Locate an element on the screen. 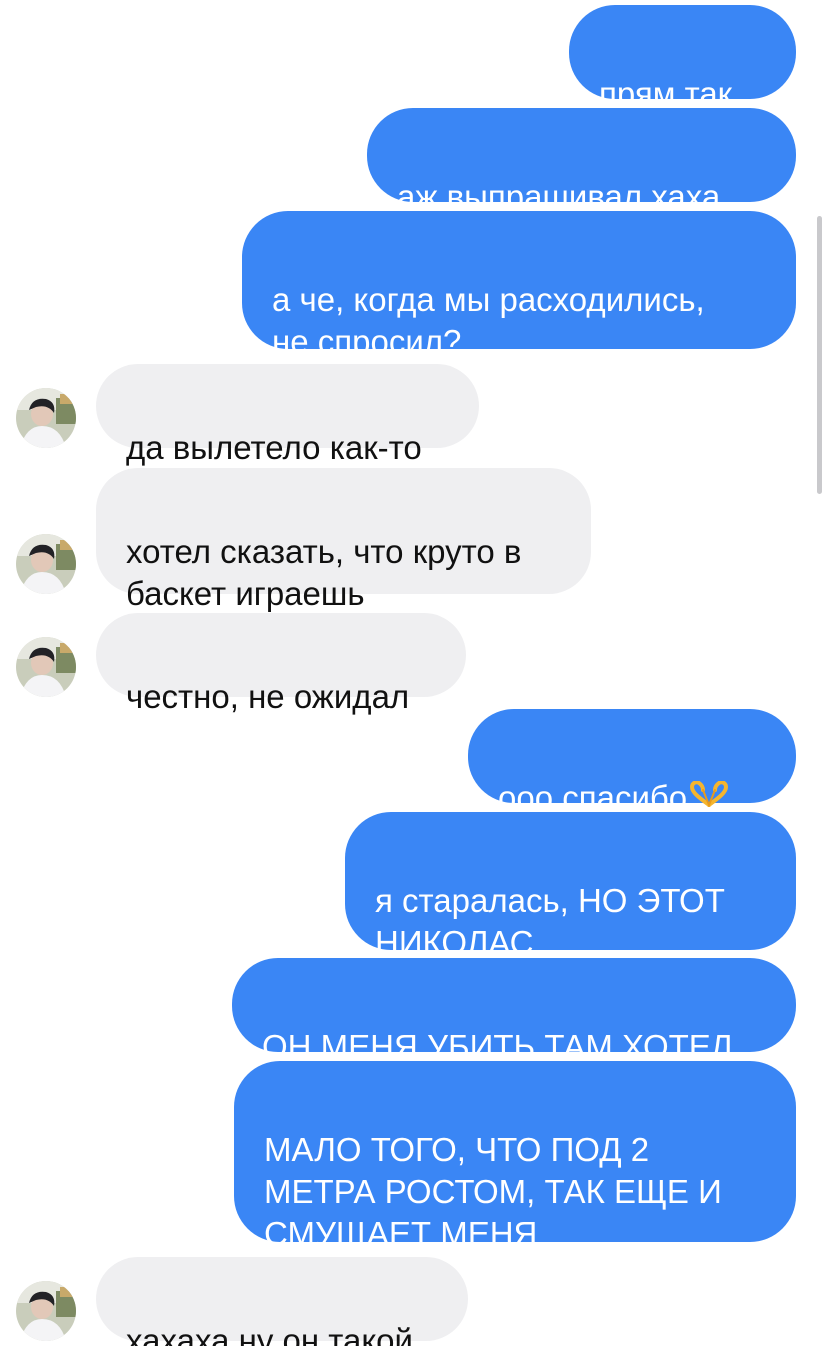 The image size is (828, 1346). message-text: а че, когда мы расходились, не спросил? is located at coordinates (488, 320).